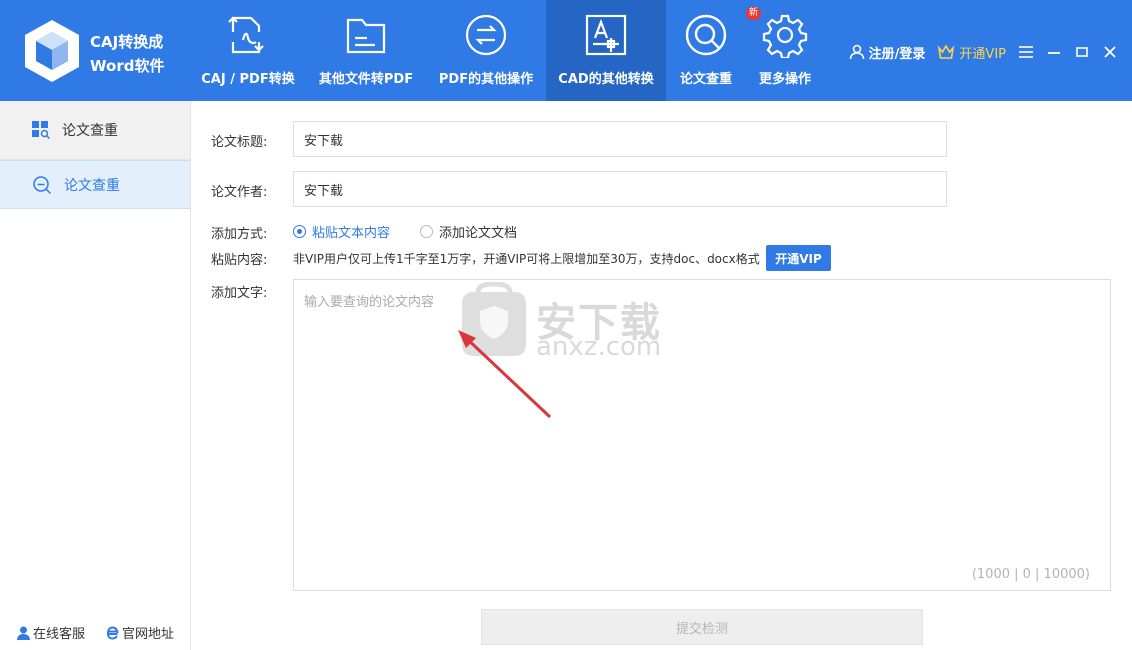 This screenshot has height=650, width=1132. Describe the element at coordinates (705, 79) in the screenshot. I see `nav-label: 论文查重` at that location.